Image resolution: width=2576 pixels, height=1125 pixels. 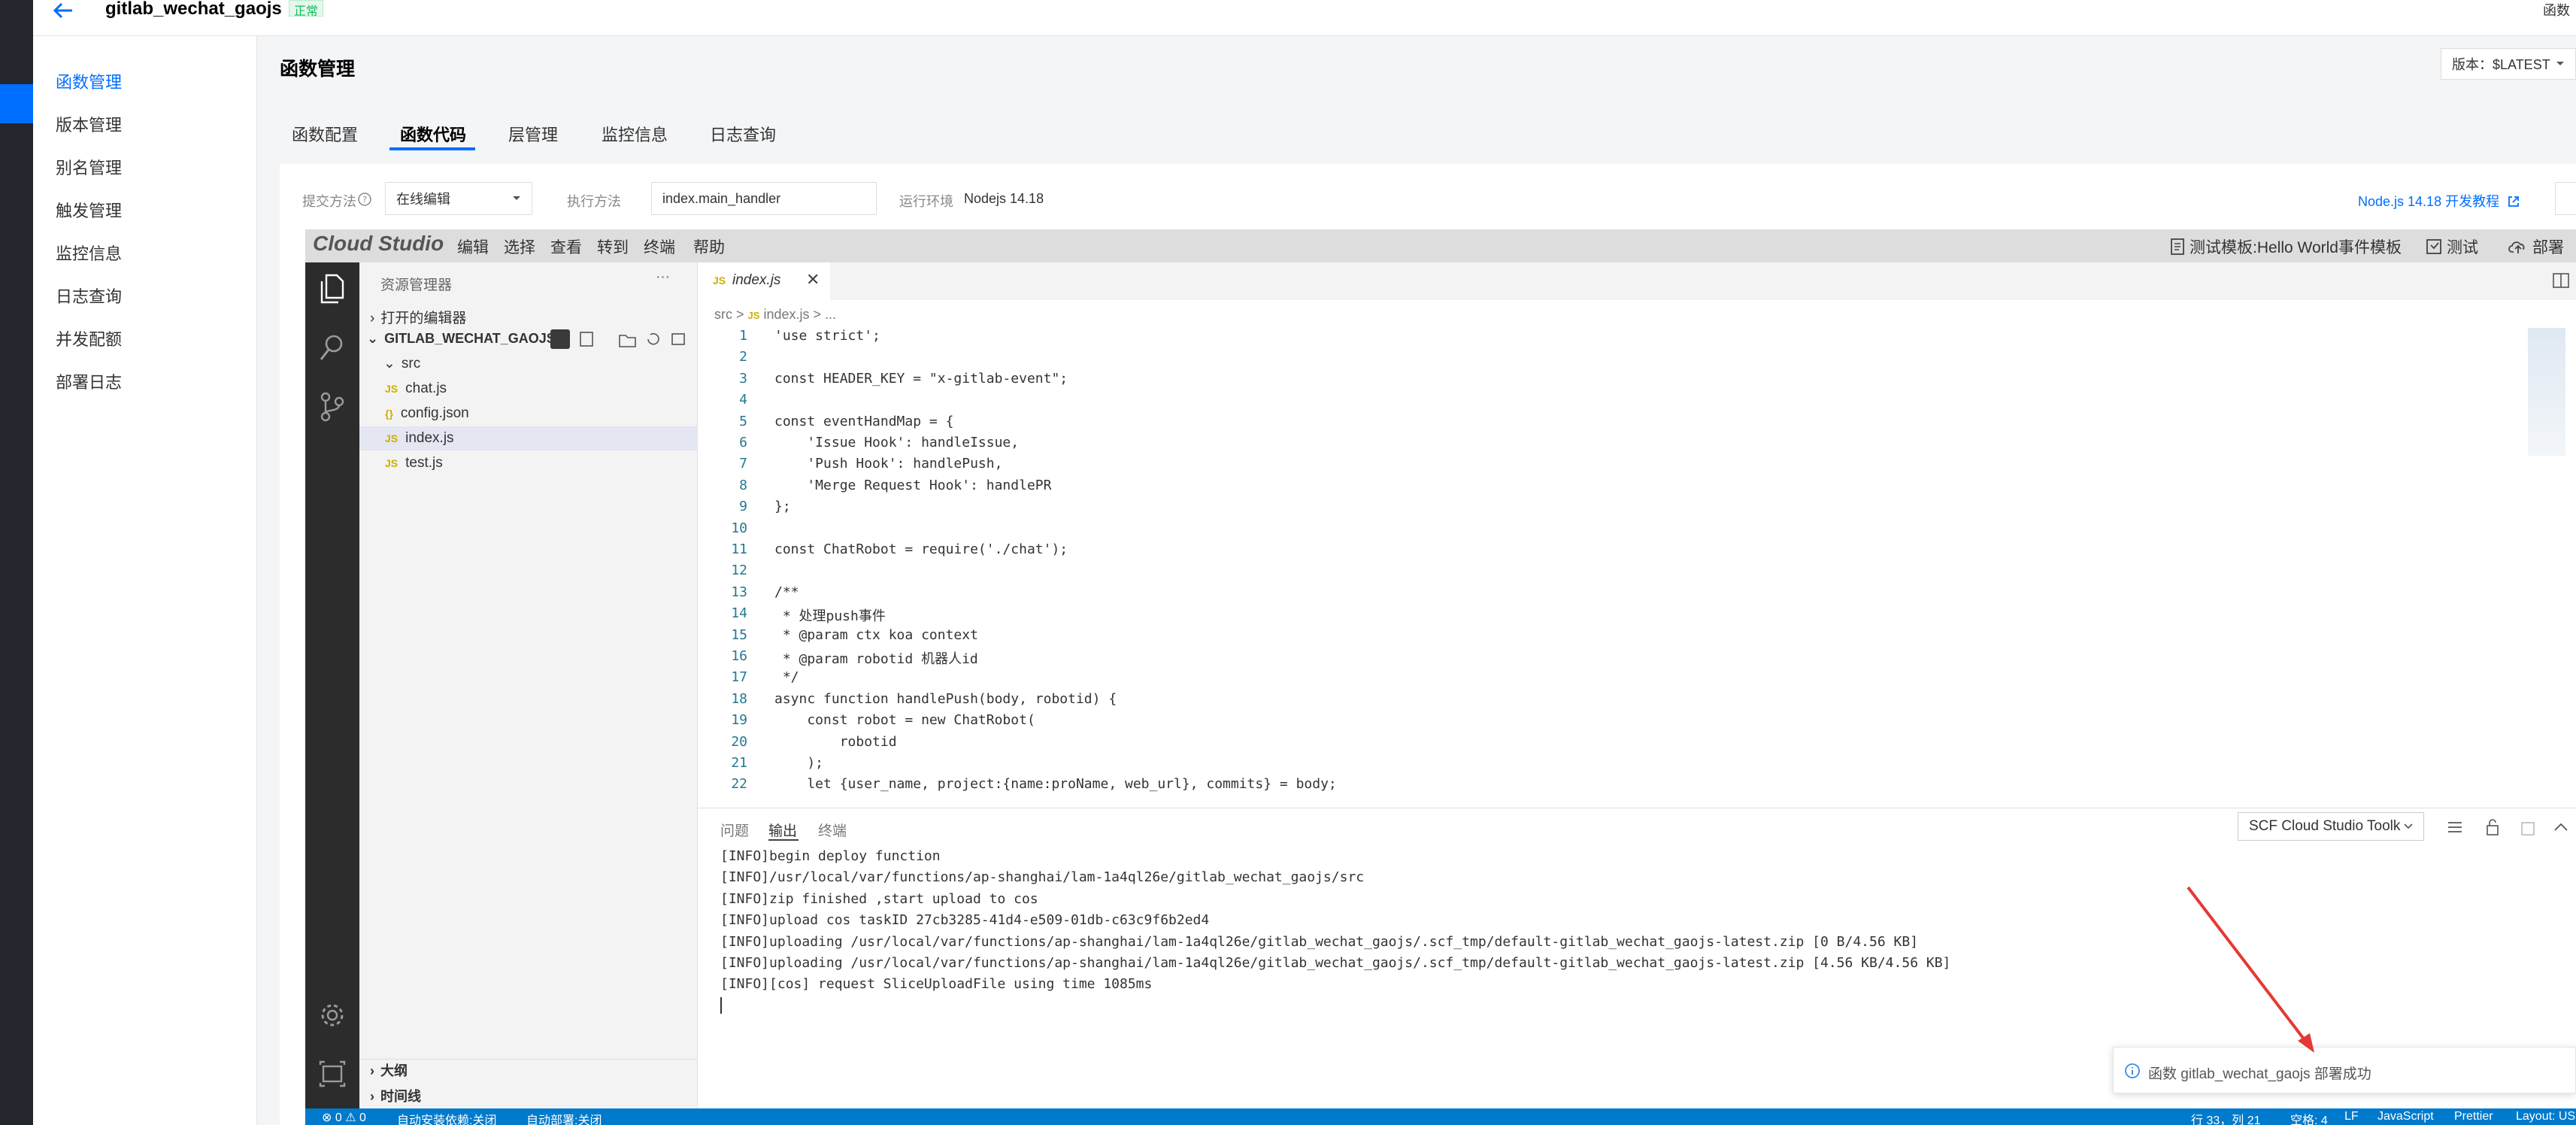 I want to click on code-line: * @param ctx koa context, so click(x=876, y=635).